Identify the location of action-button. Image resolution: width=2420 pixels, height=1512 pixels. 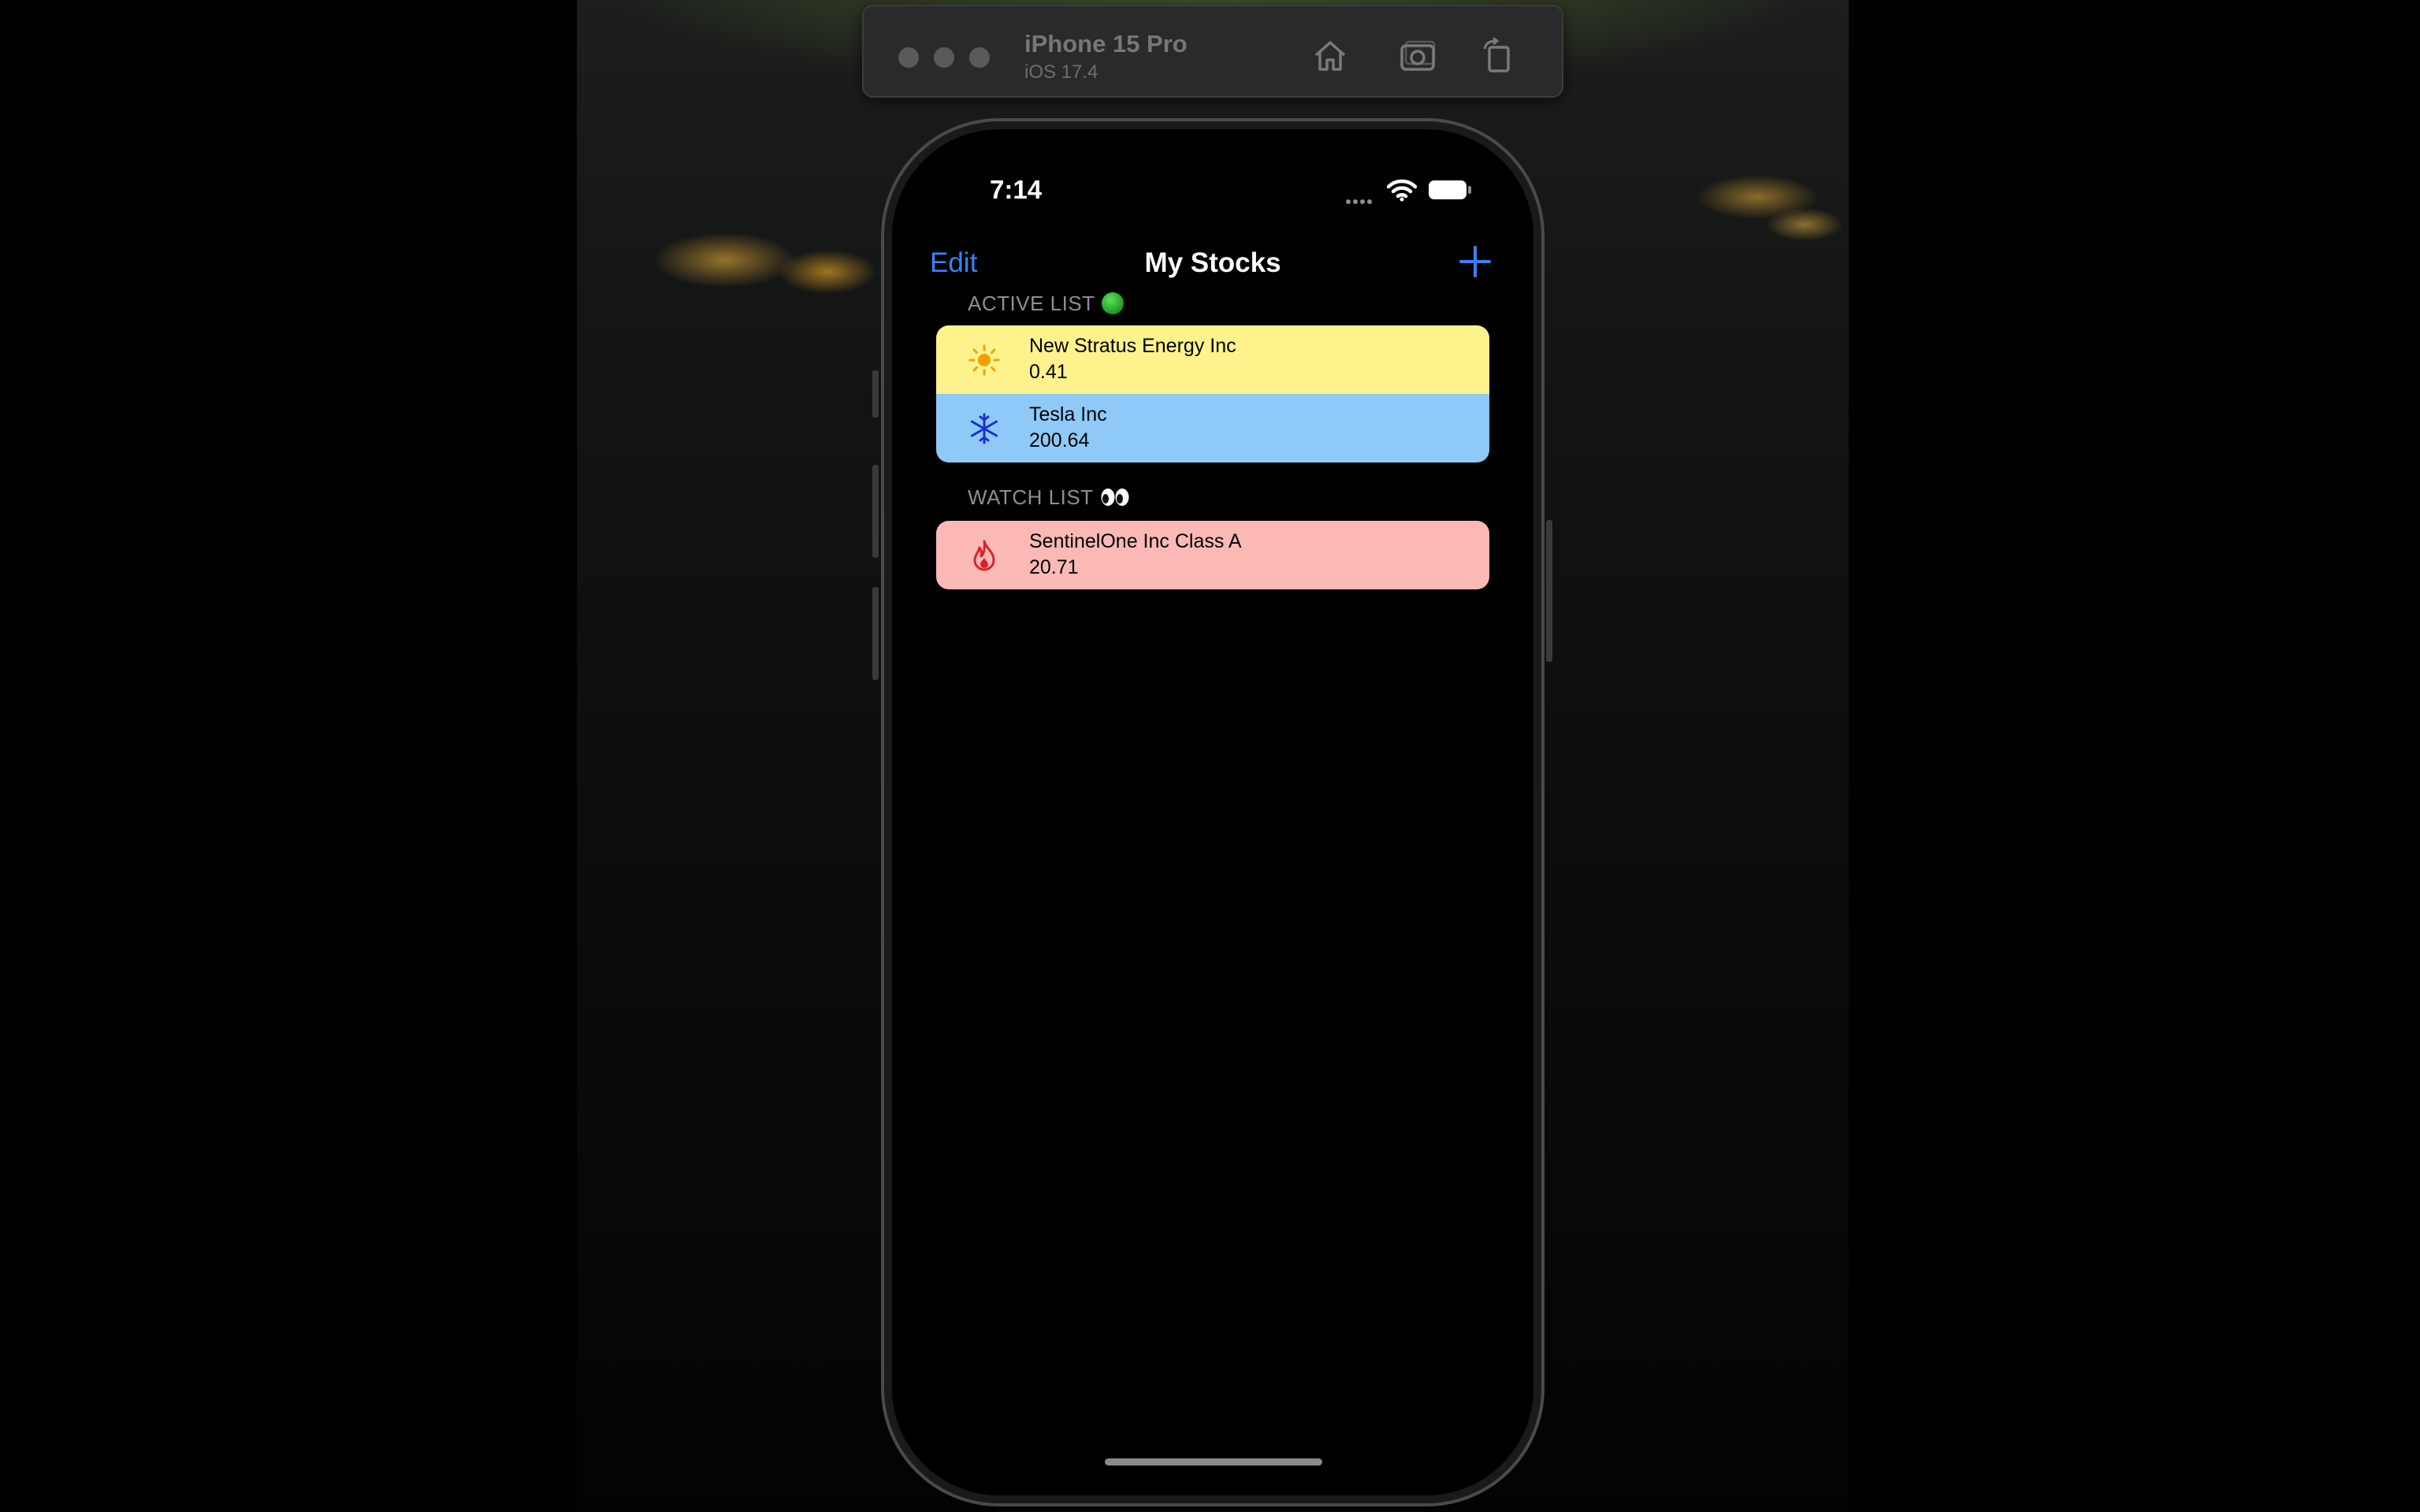
(876, 394).